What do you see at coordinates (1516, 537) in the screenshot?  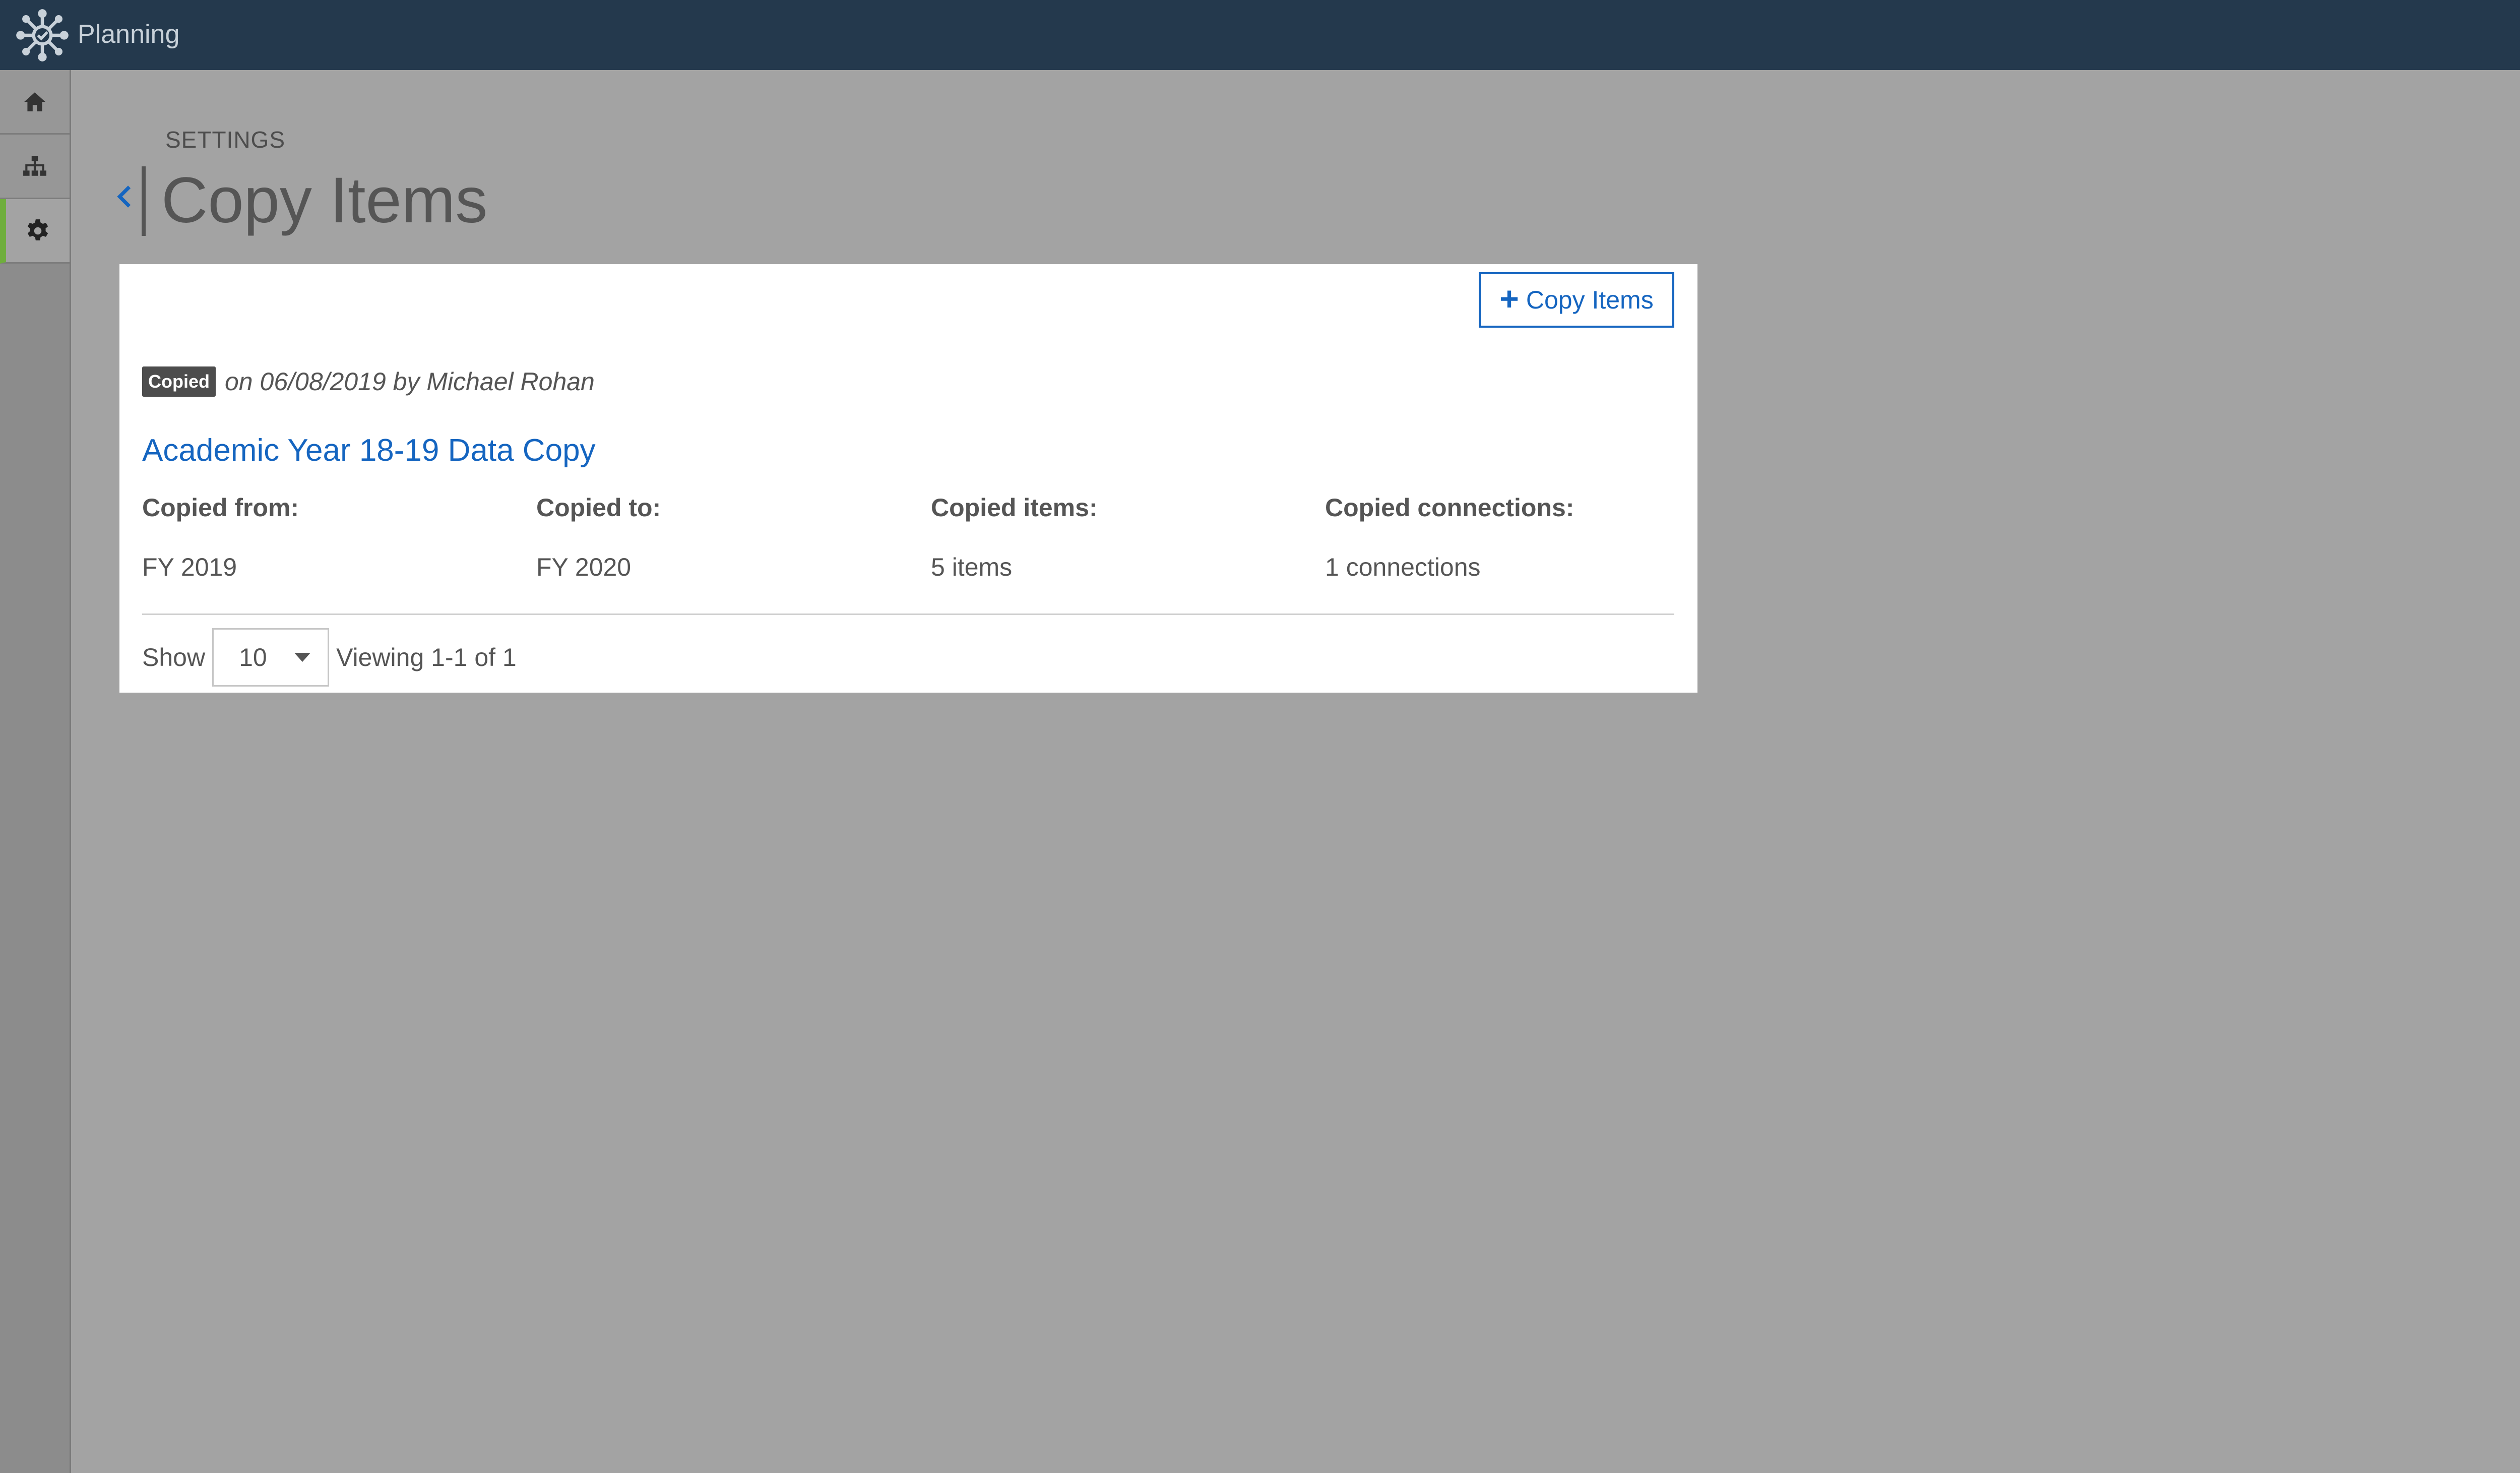 I see `detail-copied-connections: Copied connections: 1 connections` at bounding box center [1516, 537].